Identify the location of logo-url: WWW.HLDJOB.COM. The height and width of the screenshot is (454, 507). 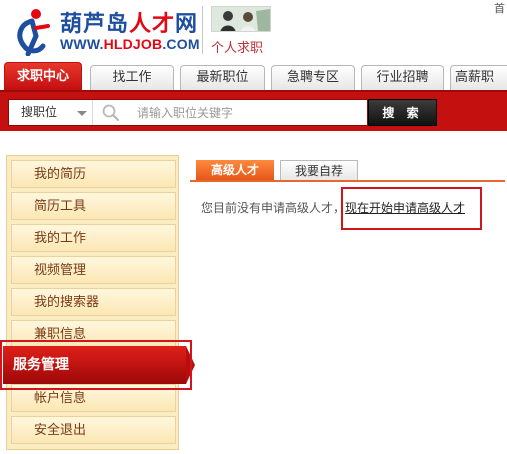
(130, 44).